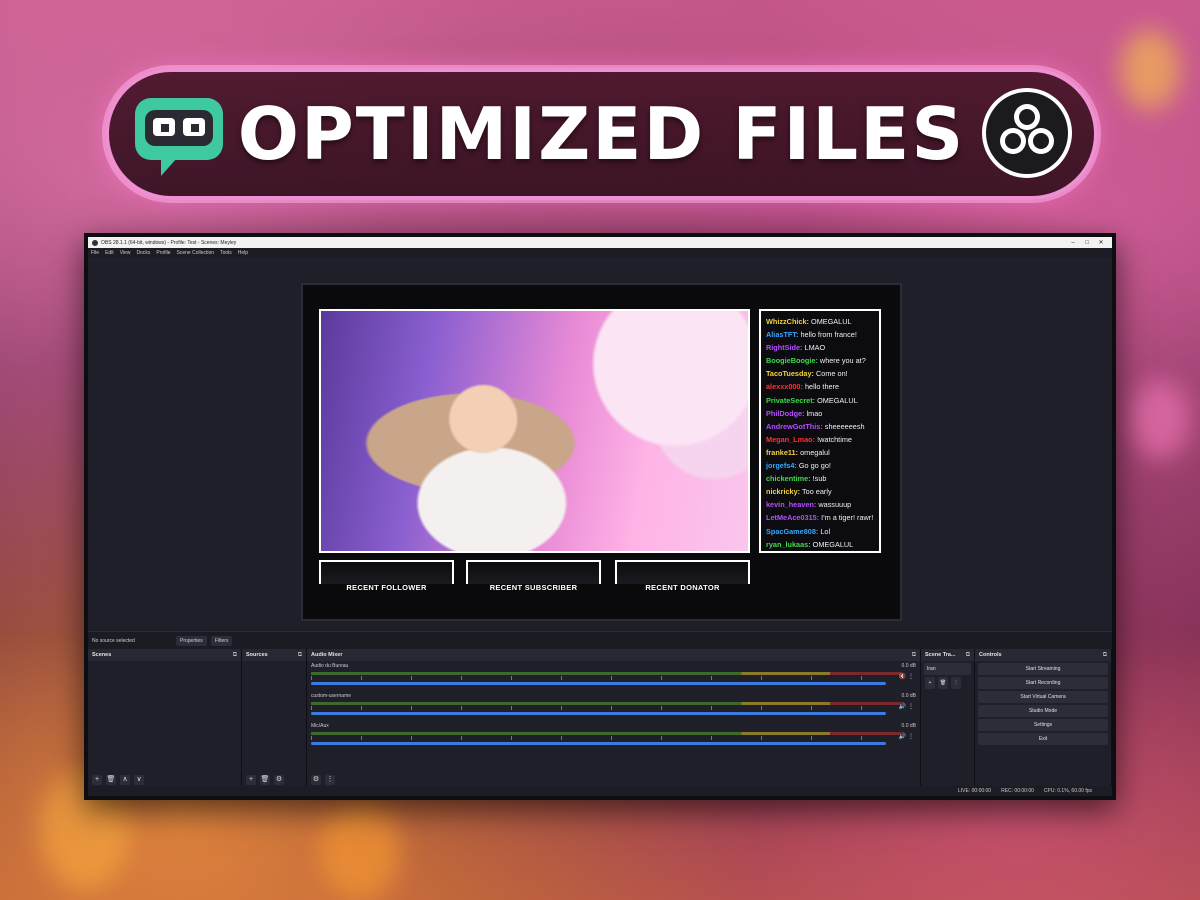 The height and width of the screenshot is (900, 1200). What do you see at coordinates (1160, 420) in the screenshot?
I see `bokeh-light` at bounding box center [1160, 420].